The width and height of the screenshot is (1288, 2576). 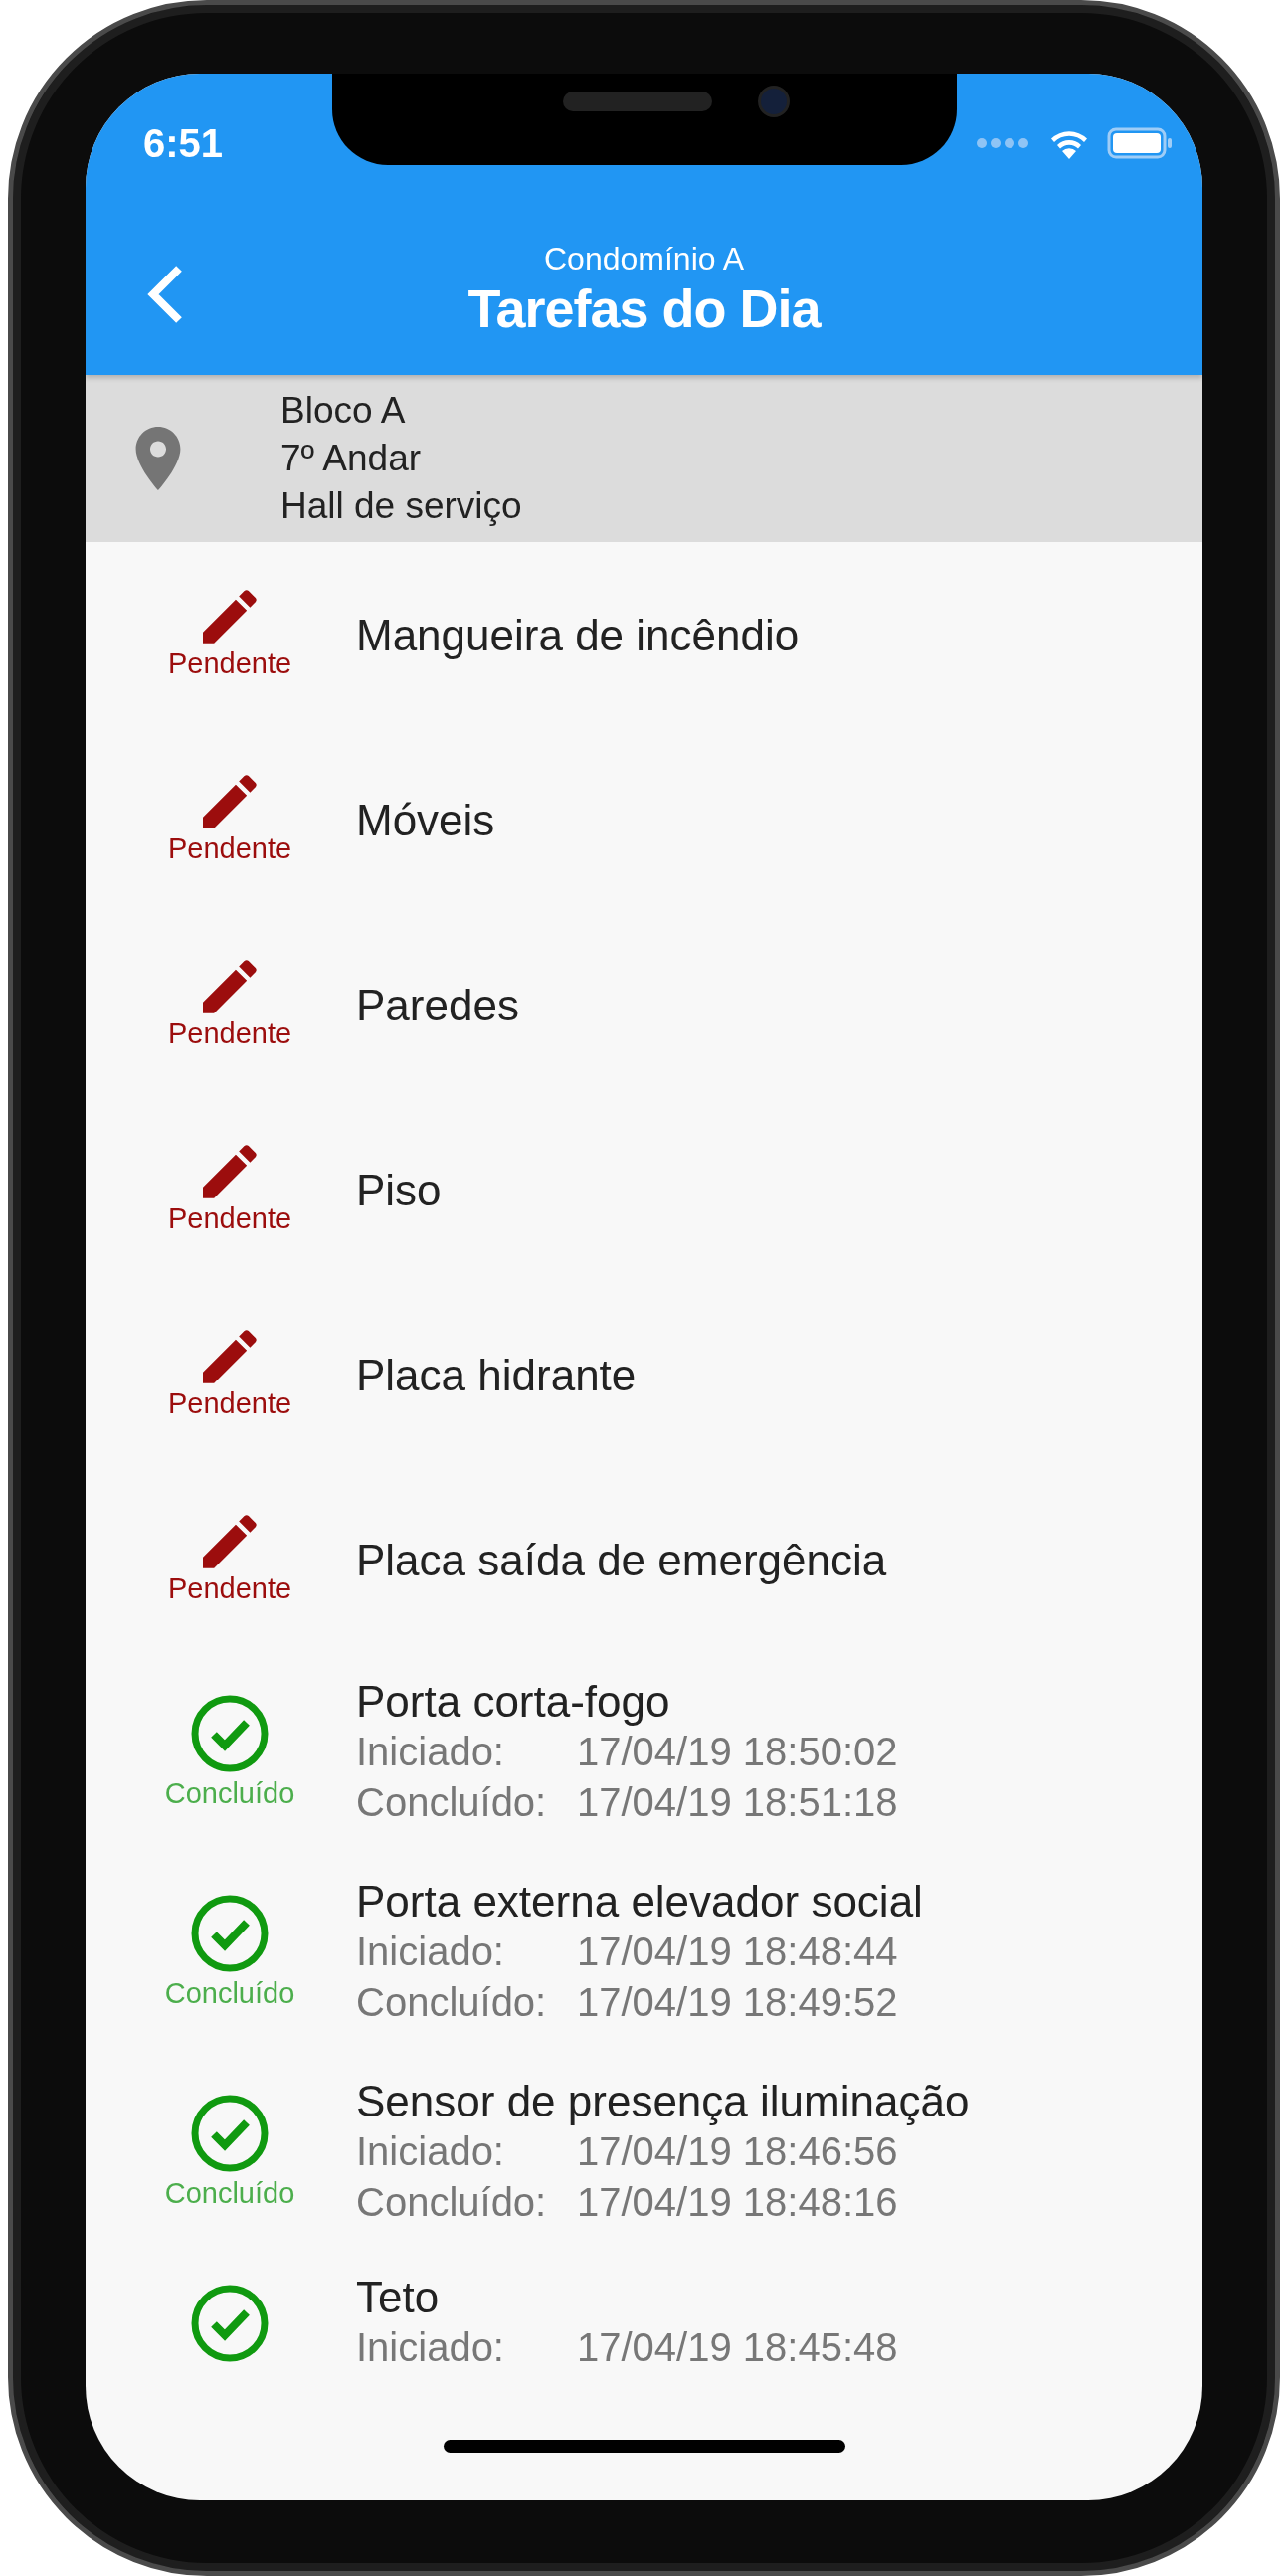 What do you see at coordinates (737, 1802) in the screenshot?
I see `finish-time: 17/04/19 18:51:18` at bounding box center [737, 1802].